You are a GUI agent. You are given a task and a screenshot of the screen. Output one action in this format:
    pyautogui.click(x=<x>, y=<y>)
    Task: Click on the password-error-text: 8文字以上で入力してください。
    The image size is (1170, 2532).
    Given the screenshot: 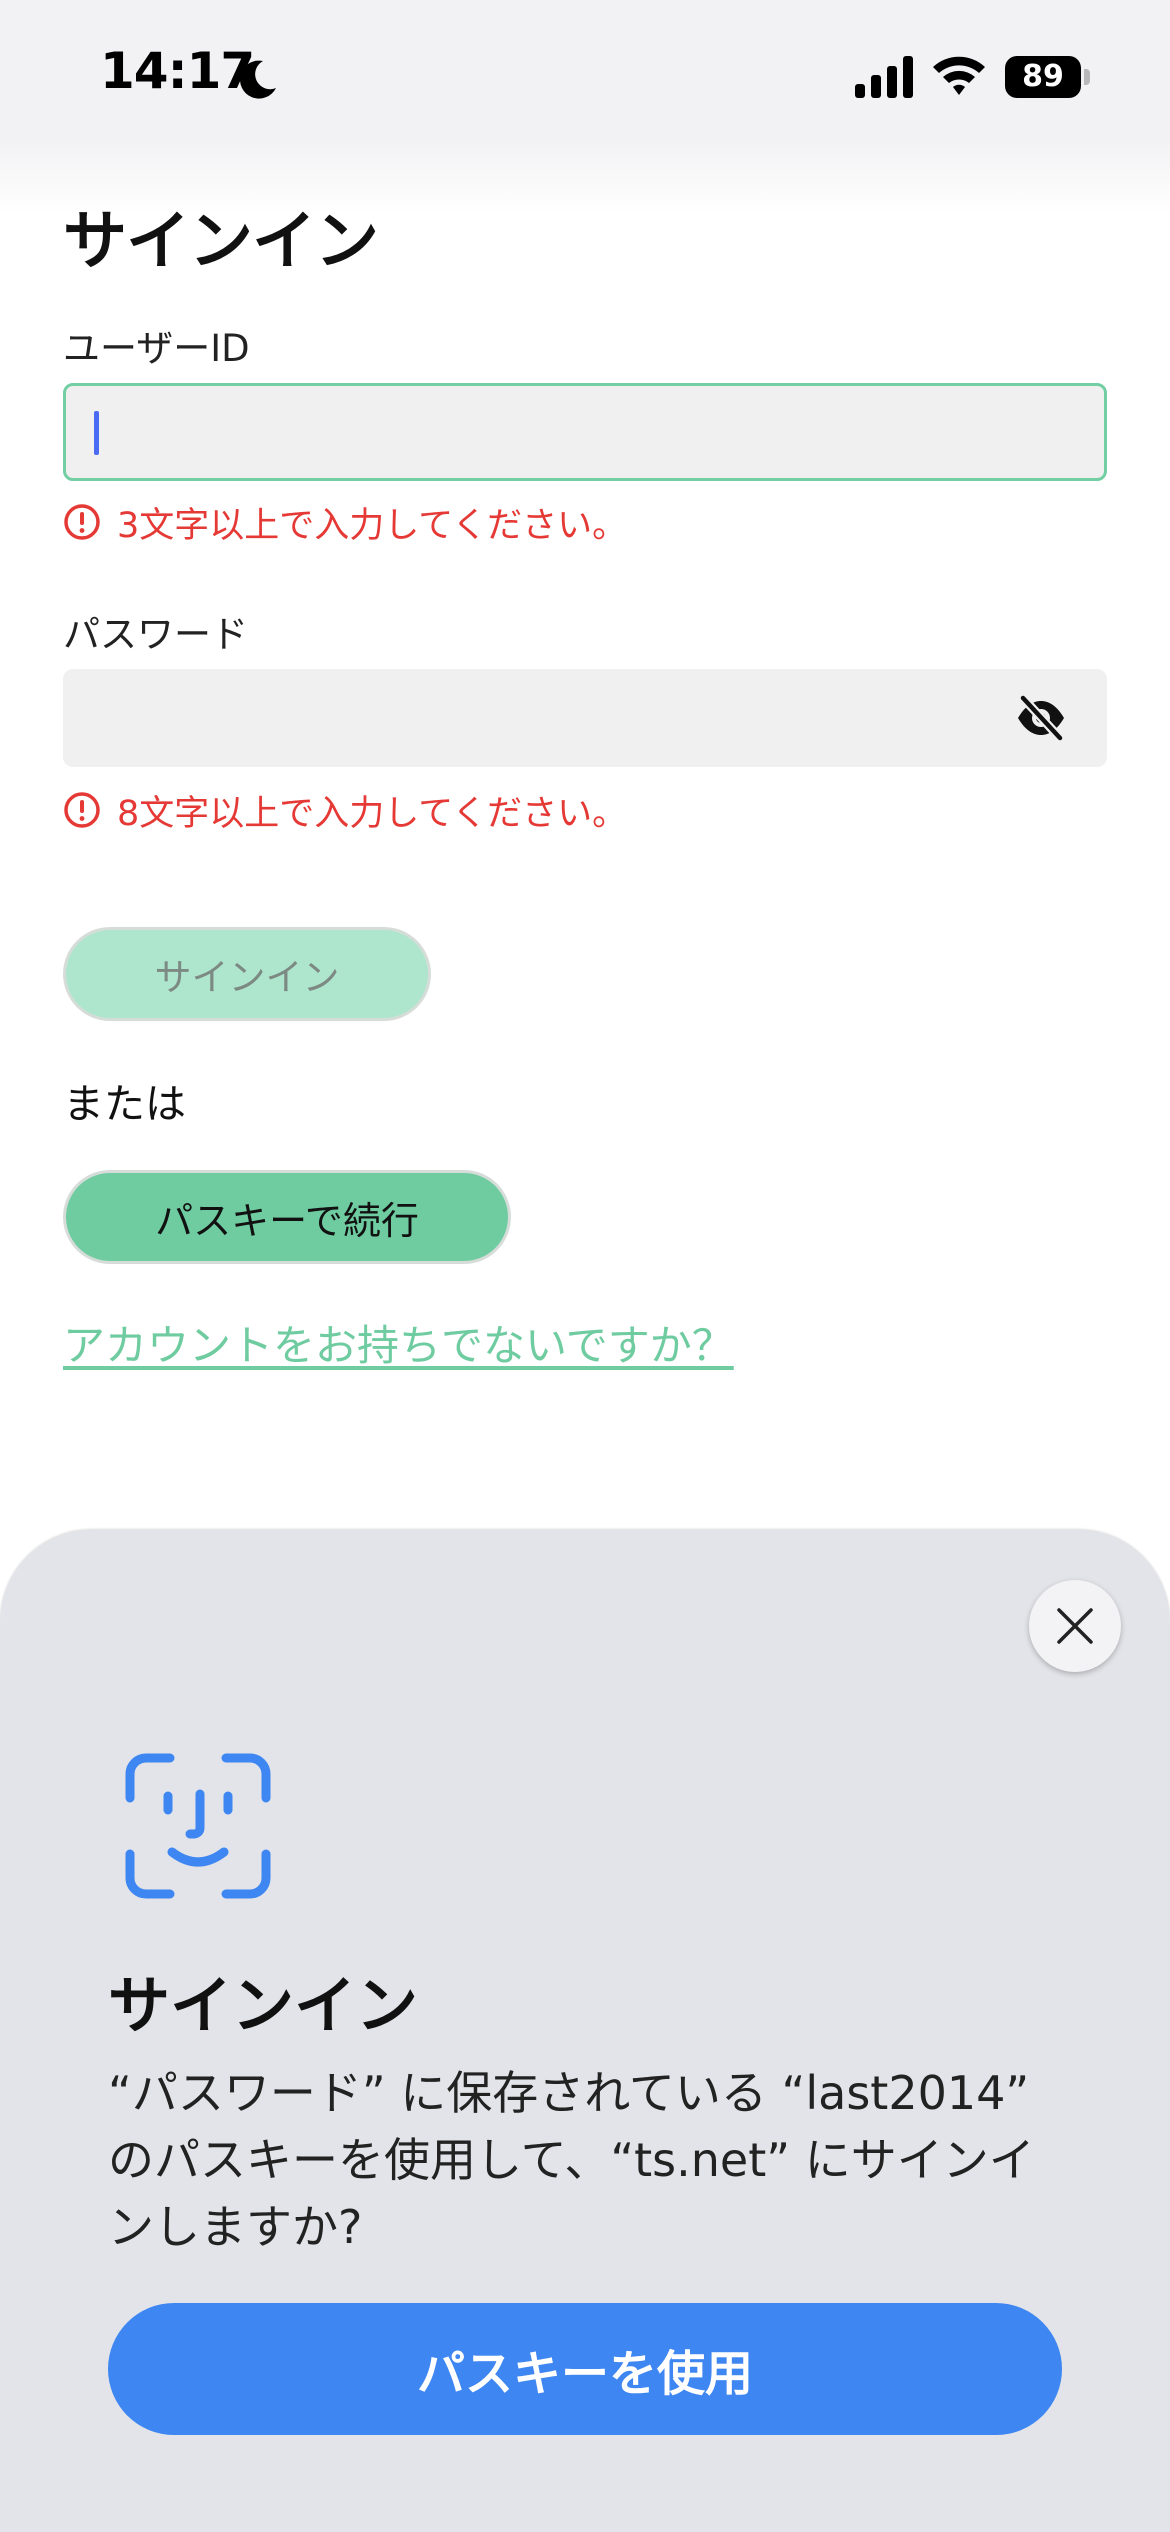 What is the action you would take?
    pyautogui.click(x=372, y=813)
    